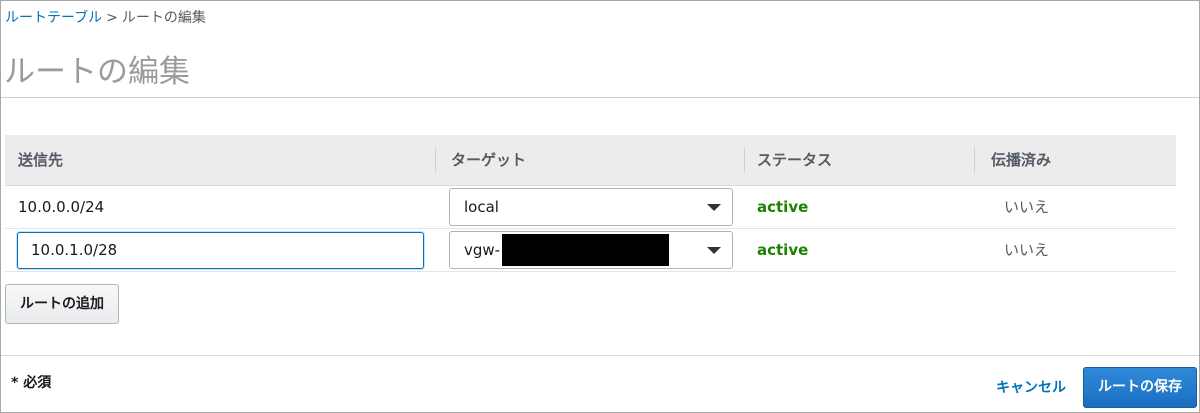 The width and height of the screenshot is (1200, 413). I want to click on destination-value: 10.0.0.0/24, so click(61, 207).